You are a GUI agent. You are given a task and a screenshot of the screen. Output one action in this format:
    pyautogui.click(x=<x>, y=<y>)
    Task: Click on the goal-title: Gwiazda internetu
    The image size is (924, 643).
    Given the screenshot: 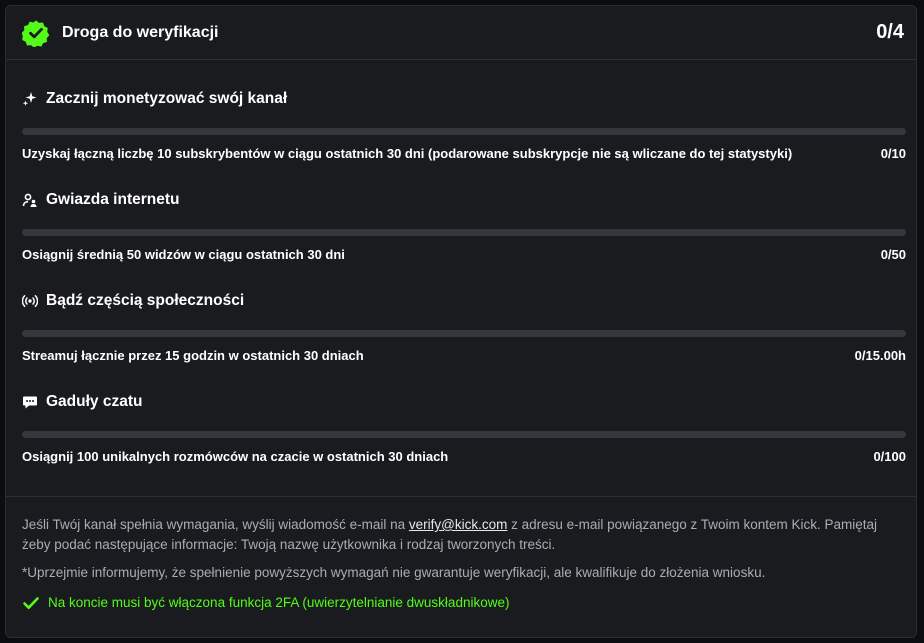 What is the action you would take?
    pyautogui.click(x=113, y=199)
    